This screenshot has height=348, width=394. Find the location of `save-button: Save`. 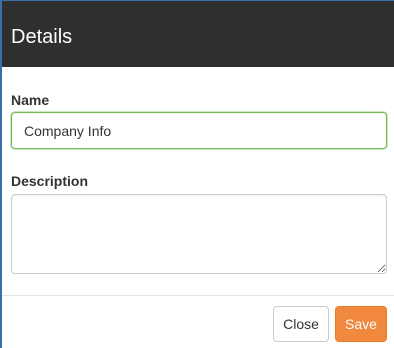

save-button: Save is located at coordinates (361, 324).